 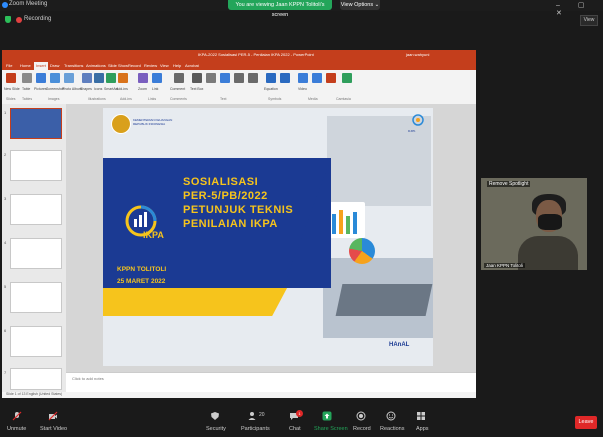 I want to click on symbol-icon, so click(x=285, y=78).